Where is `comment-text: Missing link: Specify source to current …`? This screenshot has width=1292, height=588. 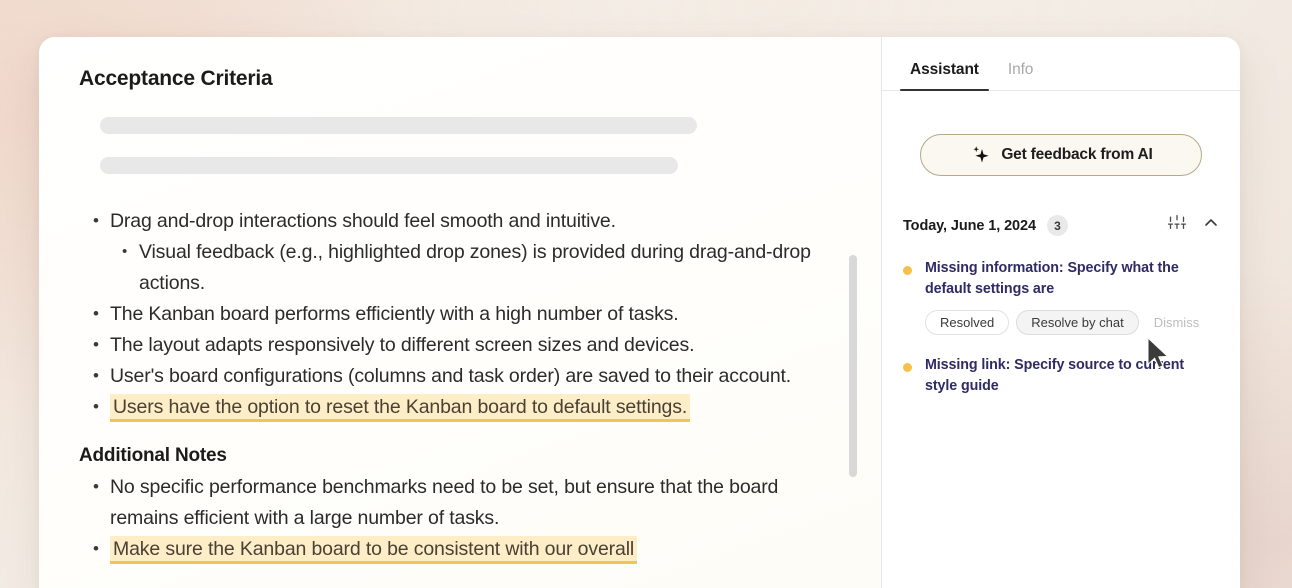 comment-text: Missing link: Specify source to current … is located at coordinates (1055, 375).